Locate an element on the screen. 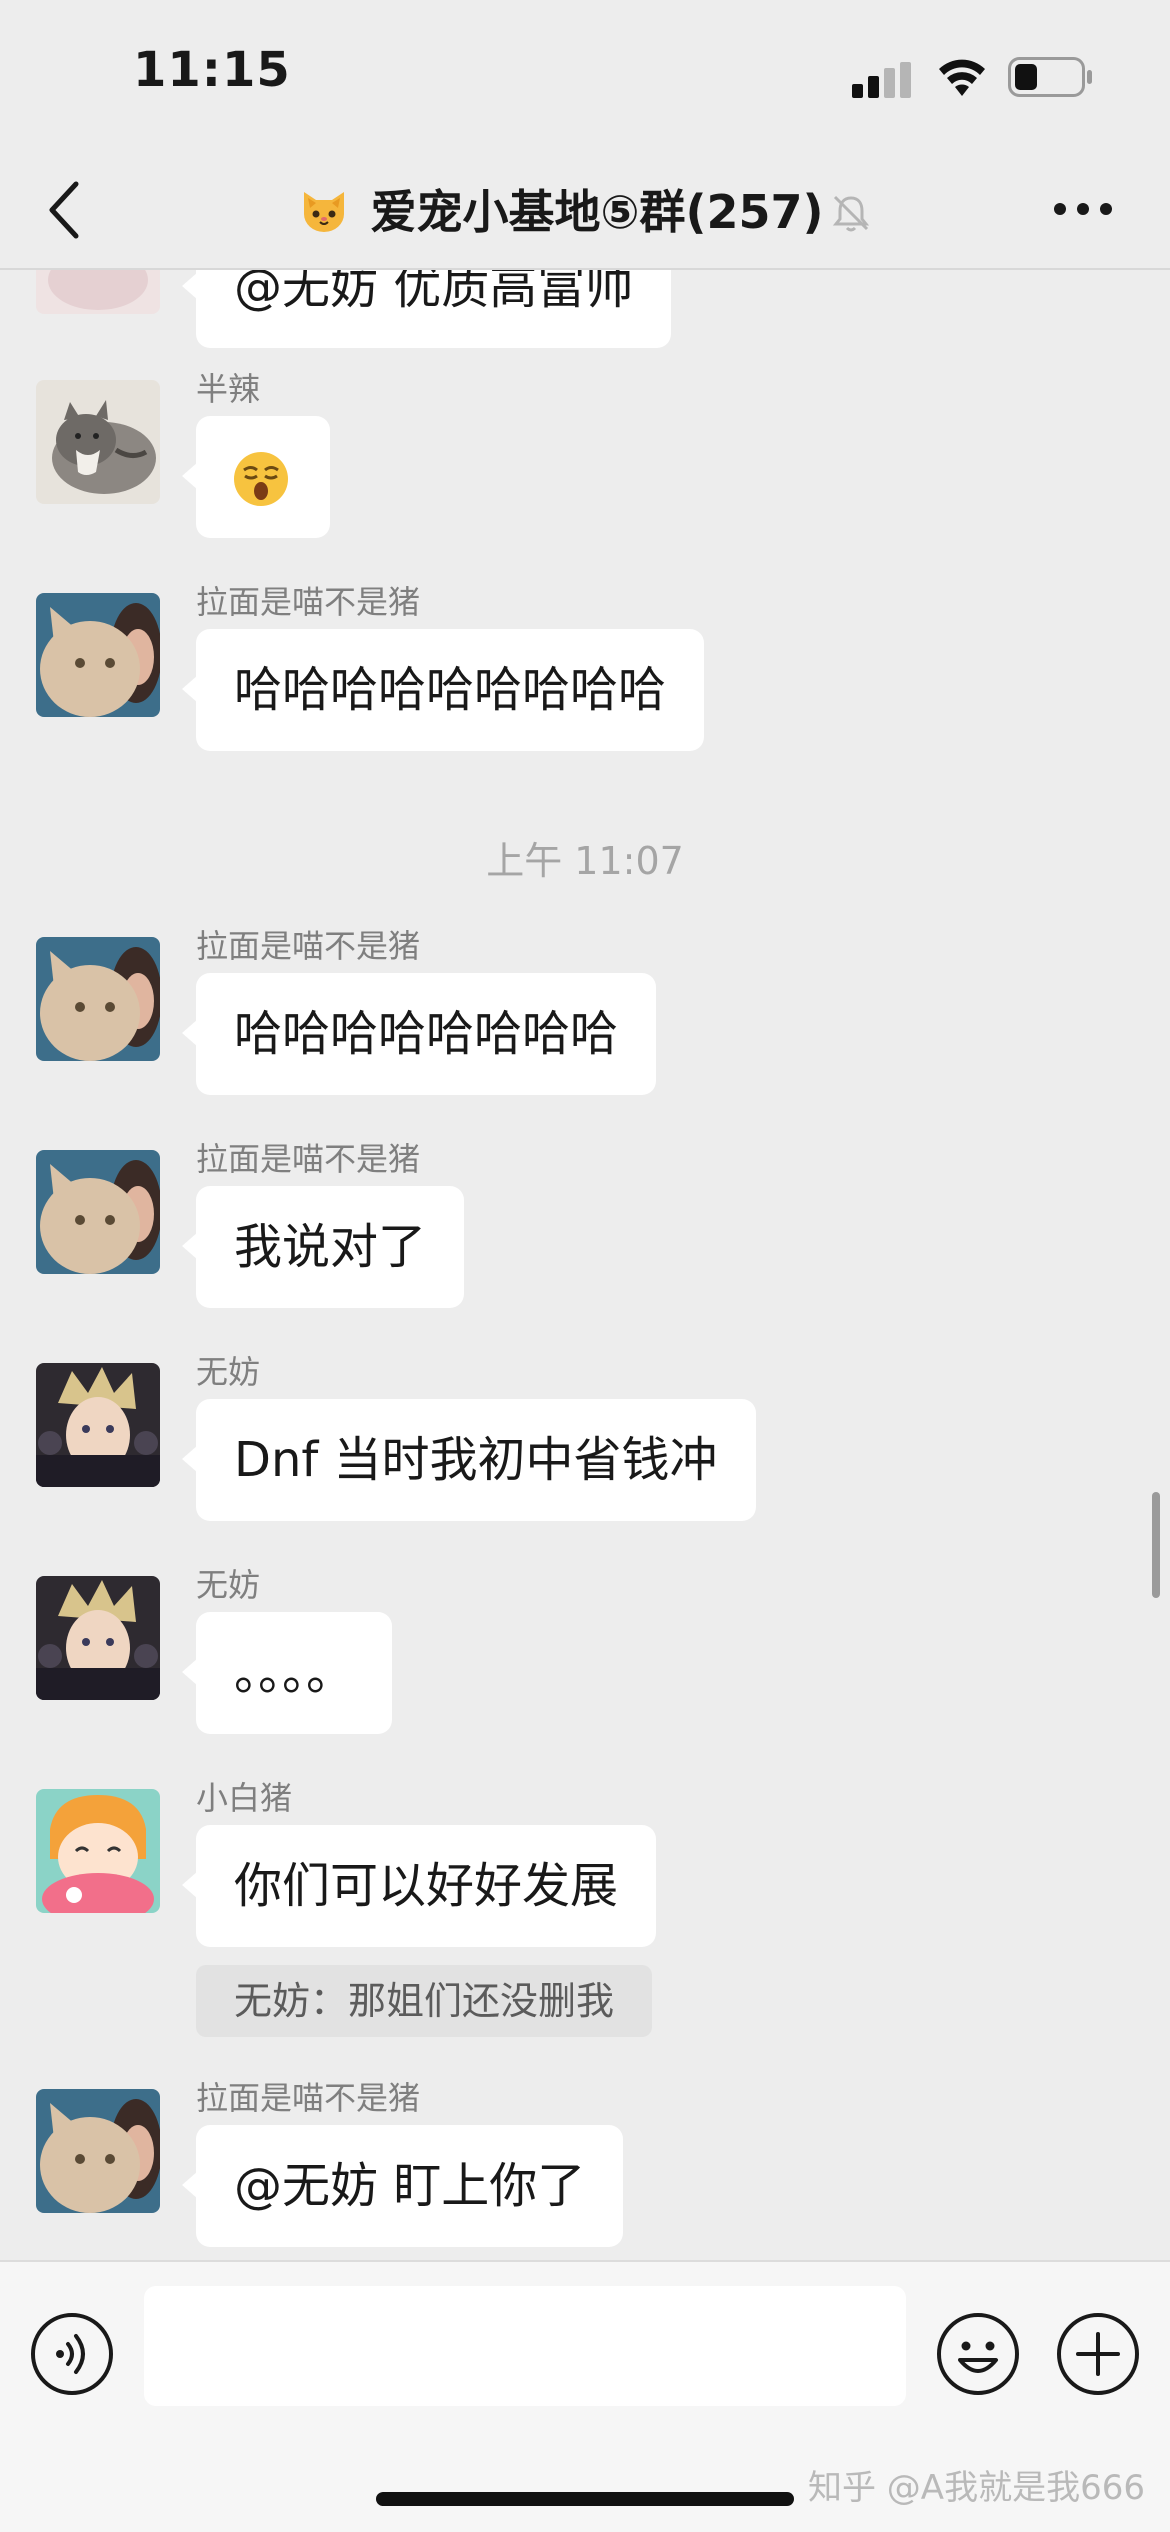 The height and width of the screenshot is (2532, 1170). home-indicator is located at coordinates (585, 2499).